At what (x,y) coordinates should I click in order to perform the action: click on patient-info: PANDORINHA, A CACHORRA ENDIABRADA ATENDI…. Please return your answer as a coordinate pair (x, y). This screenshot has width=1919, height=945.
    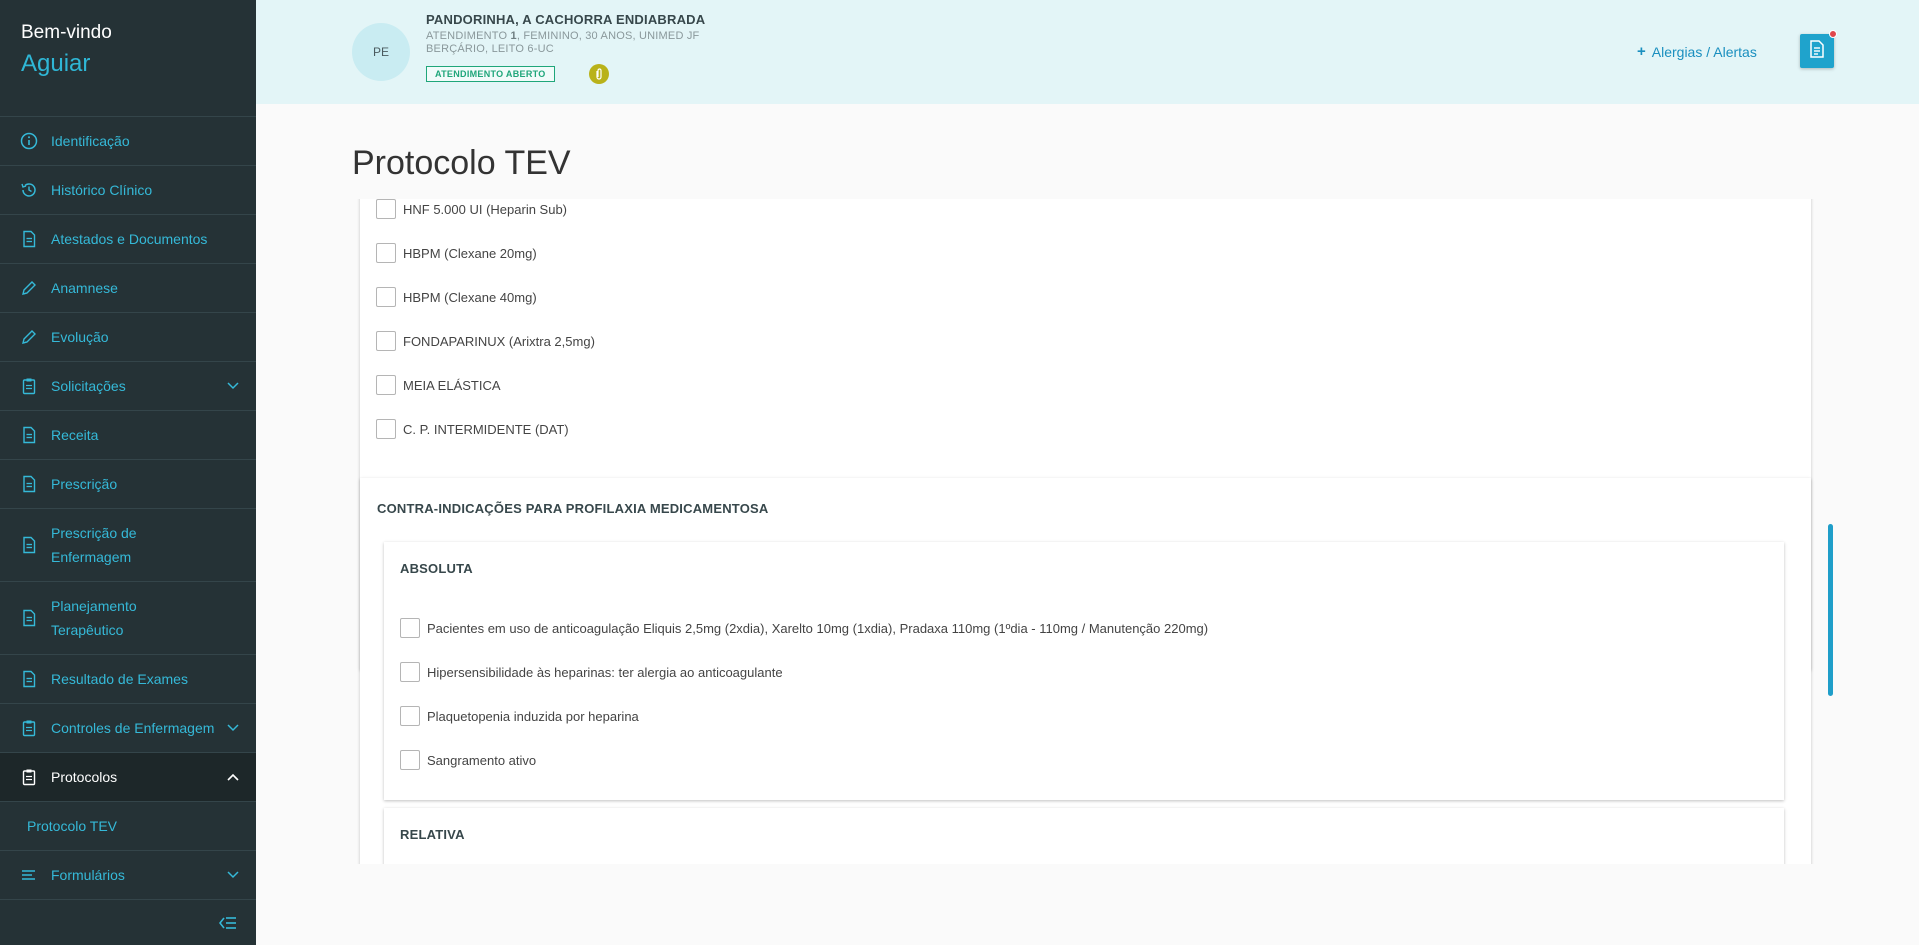
    Looking at the image, I should click on (565, 48).